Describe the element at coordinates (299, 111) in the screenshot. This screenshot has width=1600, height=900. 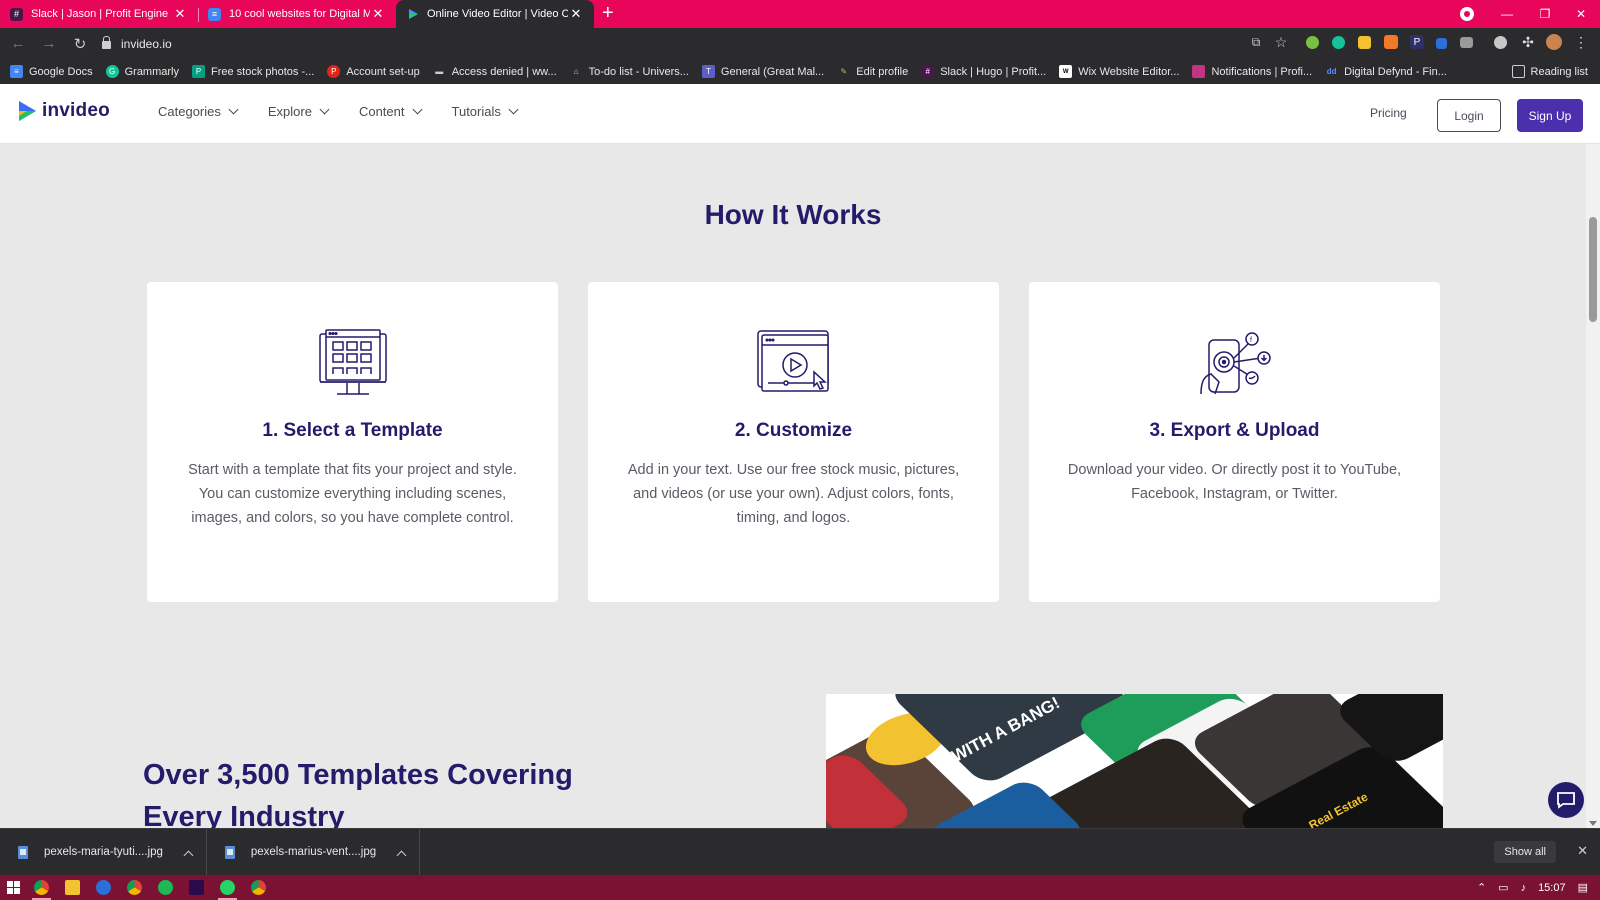
I see `nav-explore: Explore` at that location.